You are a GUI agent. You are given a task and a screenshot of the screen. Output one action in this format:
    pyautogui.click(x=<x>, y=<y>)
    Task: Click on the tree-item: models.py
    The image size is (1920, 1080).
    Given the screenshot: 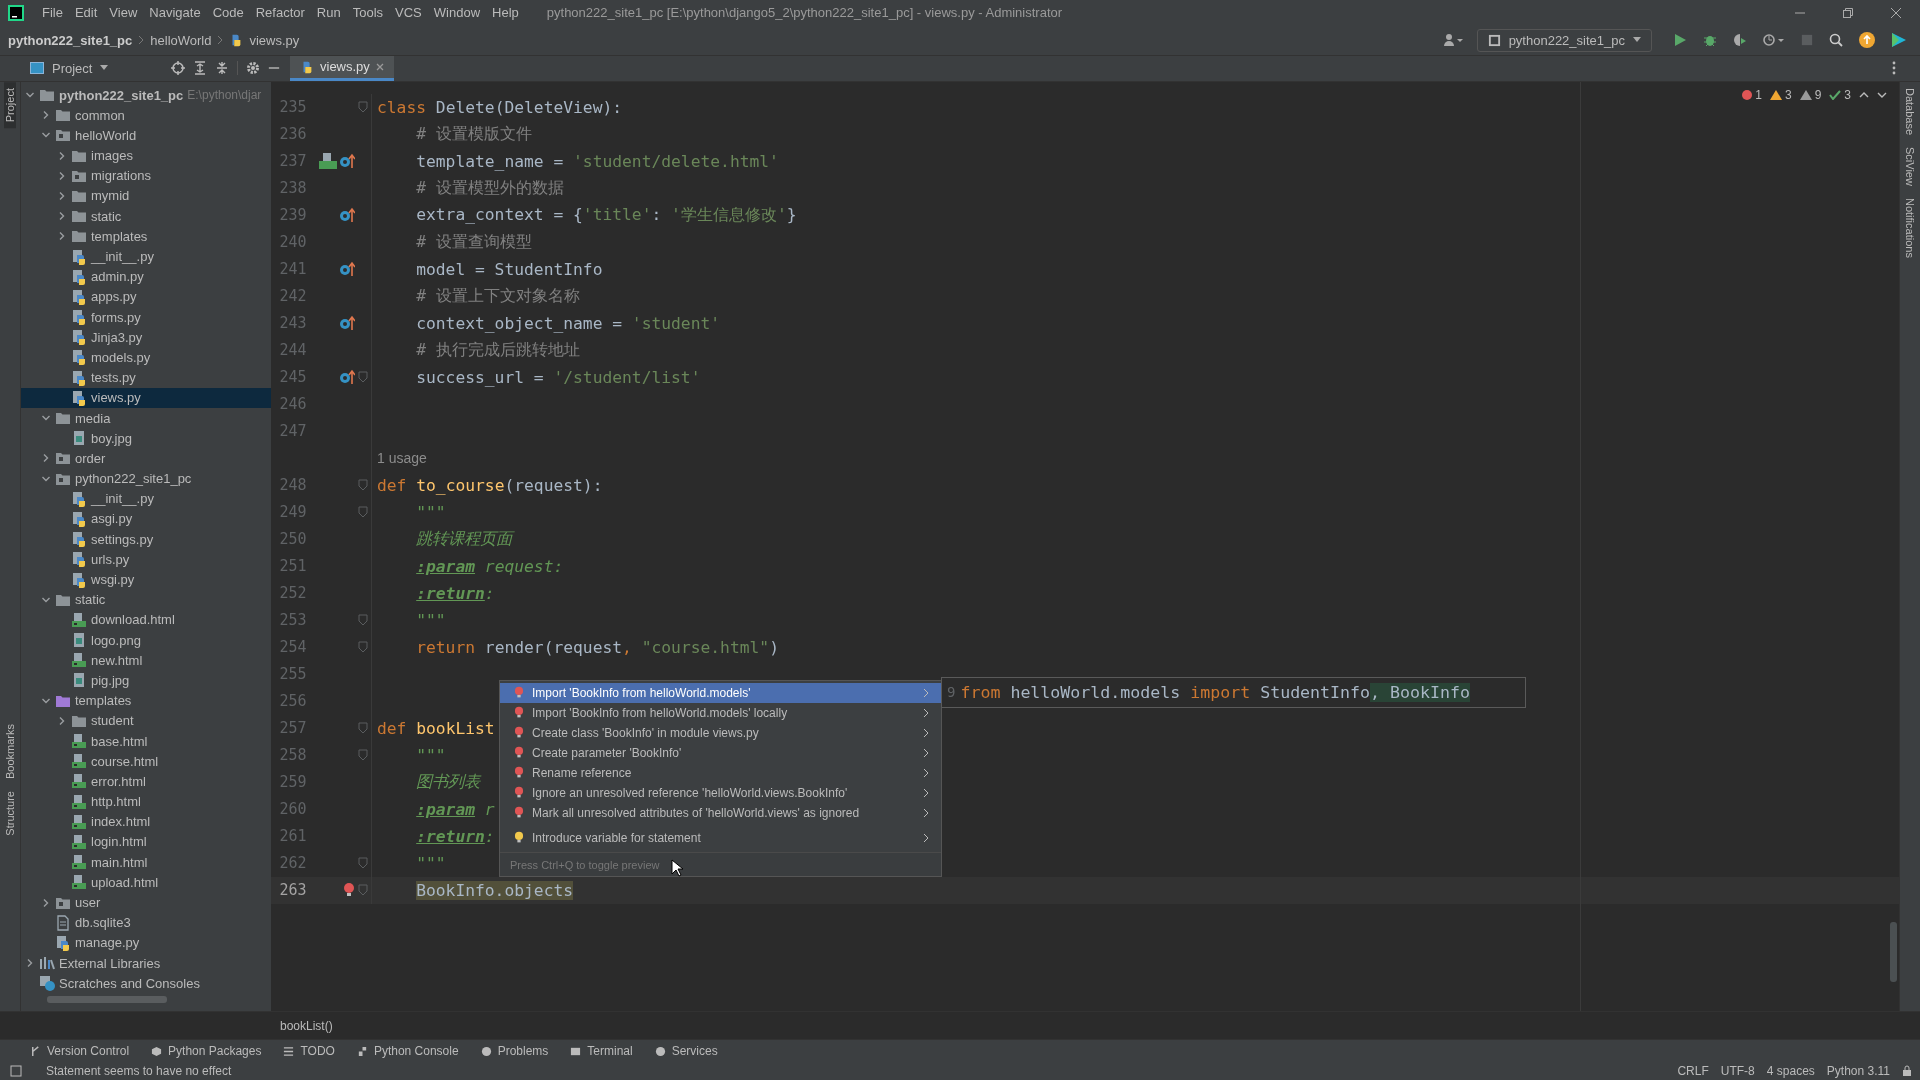 What is the action you would take?
    pyautogui.click(x=146, y=357)
    